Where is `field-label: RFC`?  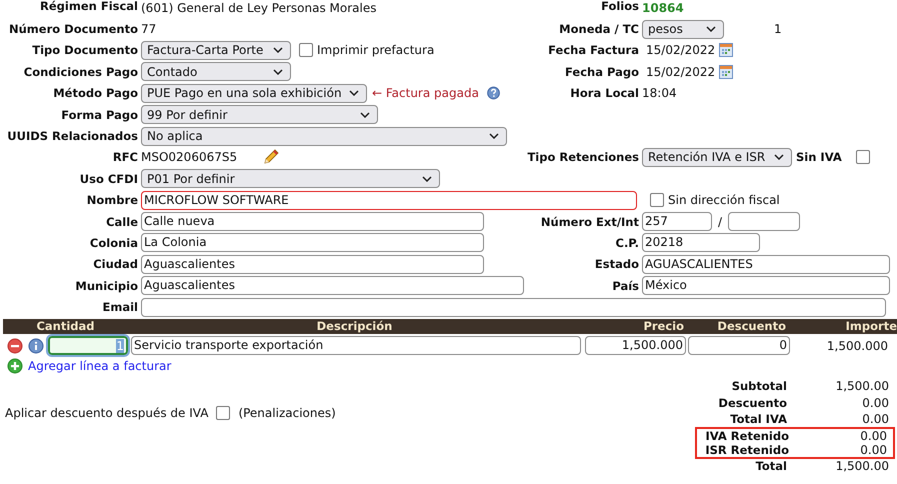
field-label: RFC is located at coordinates (125, 157).